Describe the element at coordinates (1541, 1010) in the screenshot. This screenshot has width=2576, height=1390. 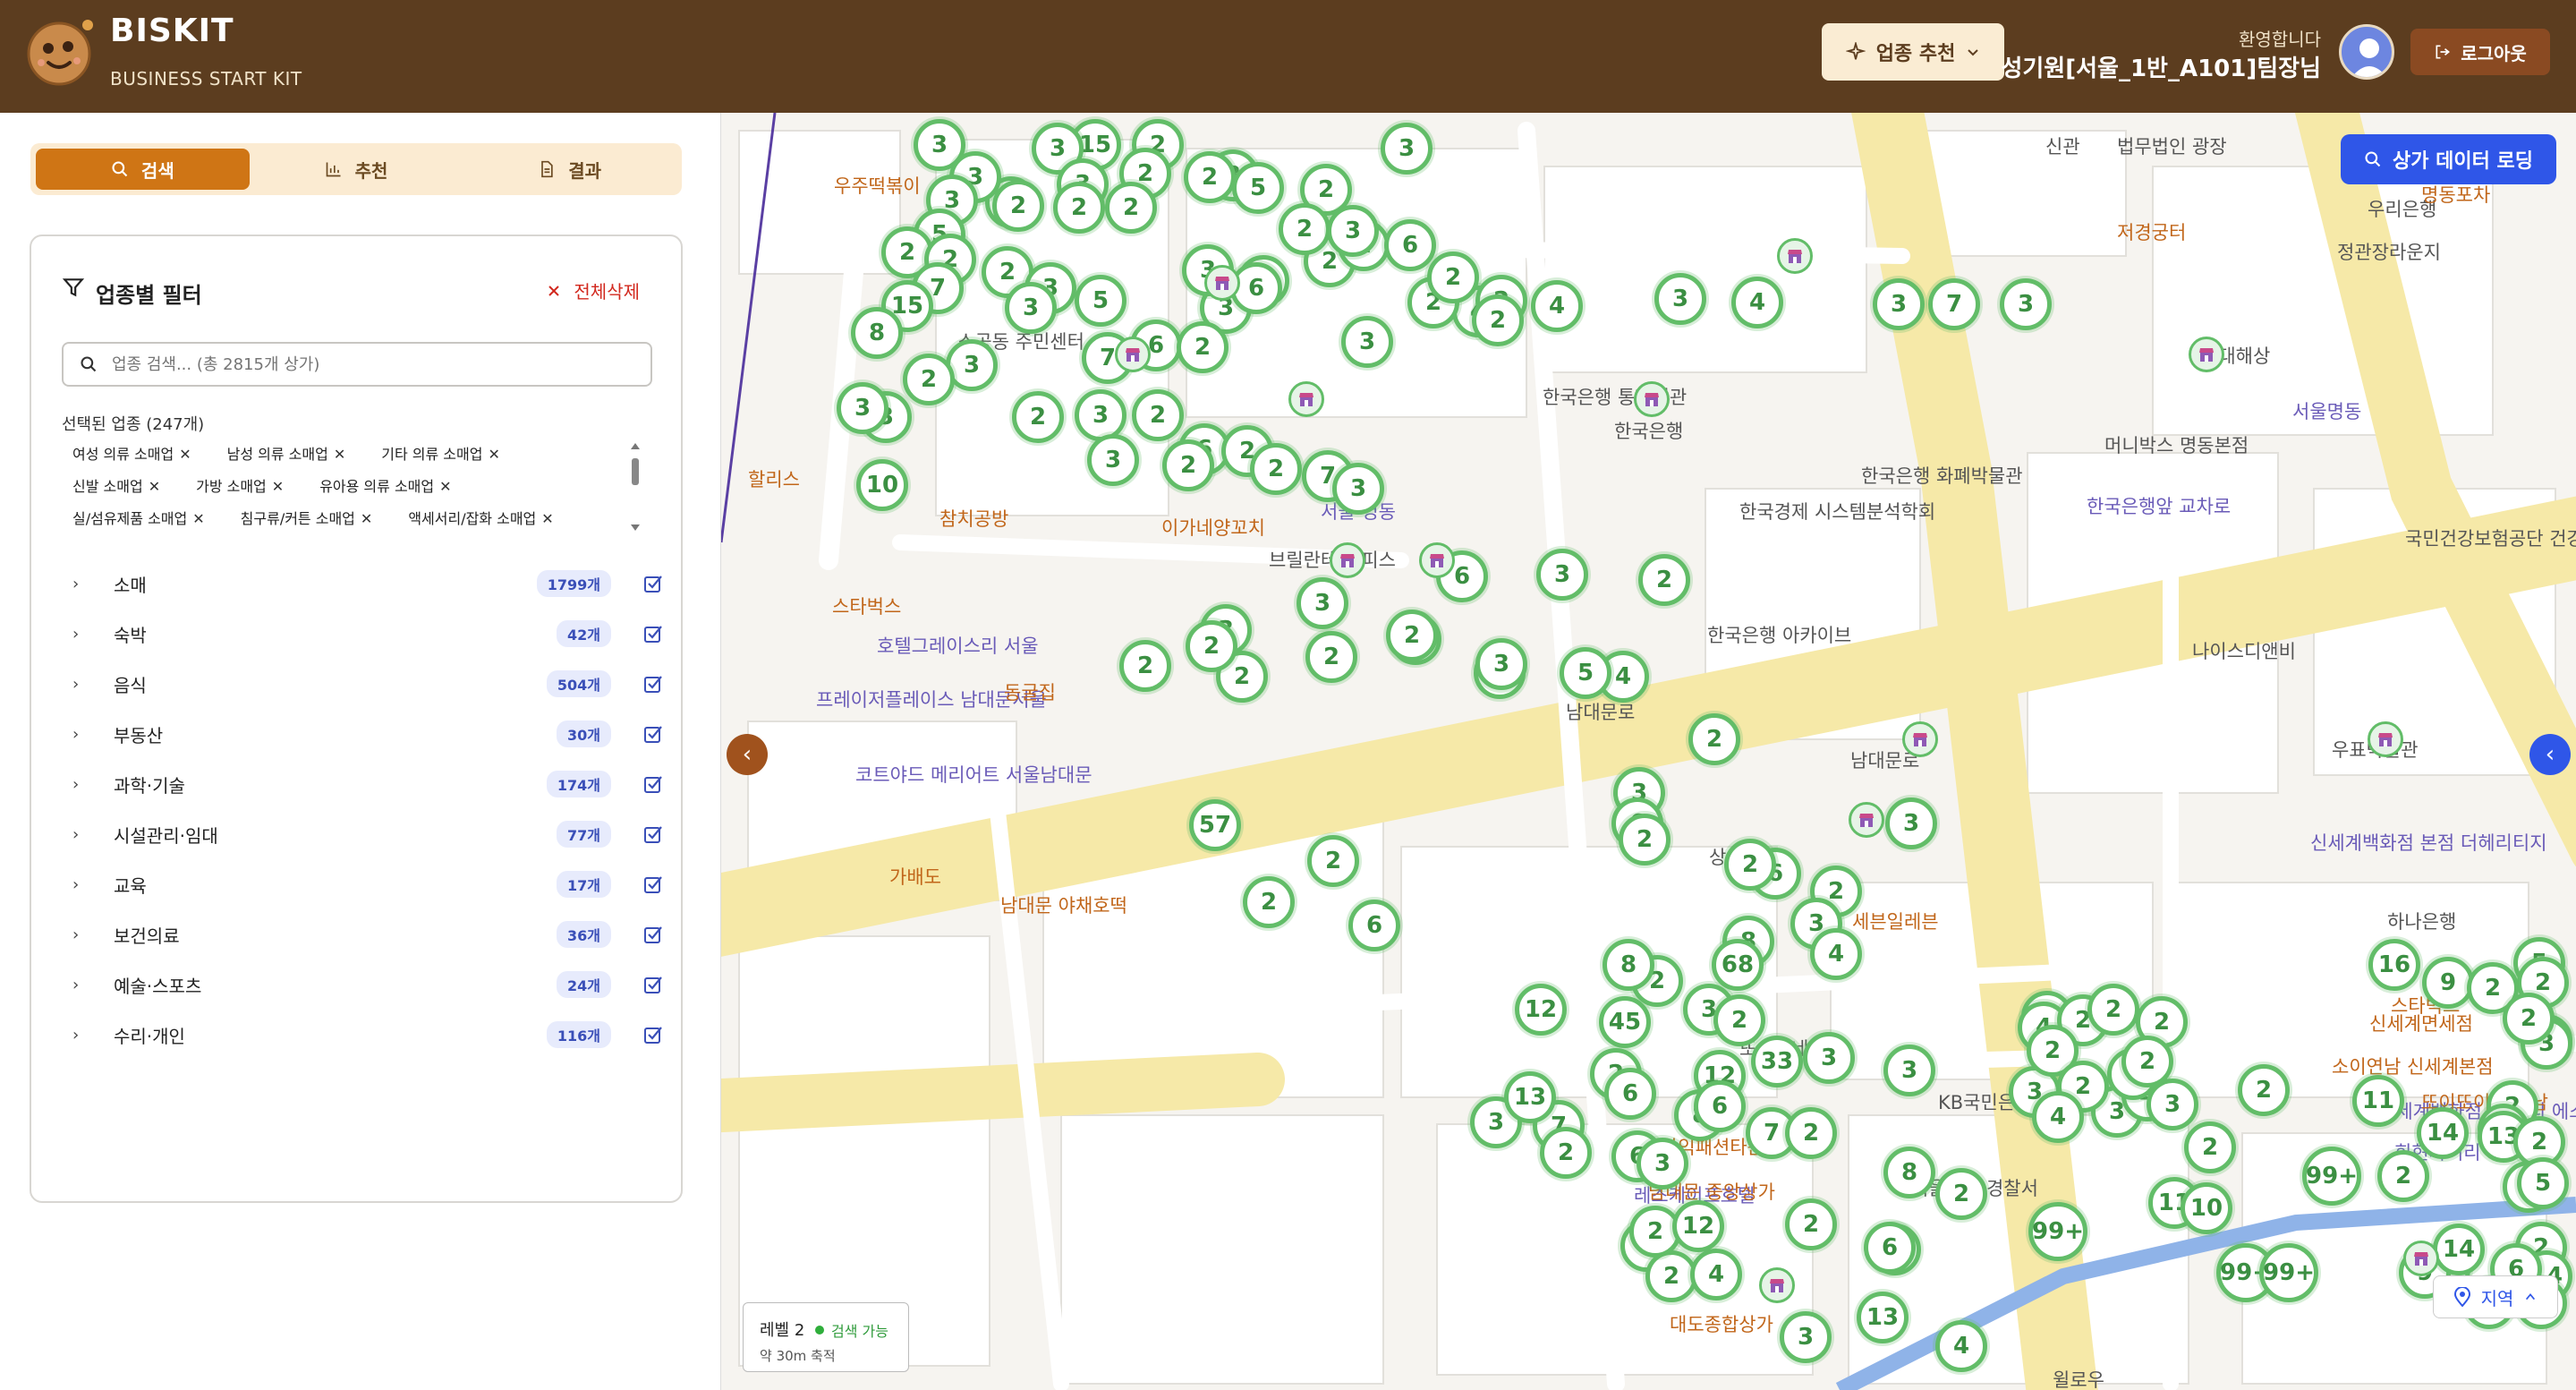
I see `store-cluster-marker: 12` at that location.